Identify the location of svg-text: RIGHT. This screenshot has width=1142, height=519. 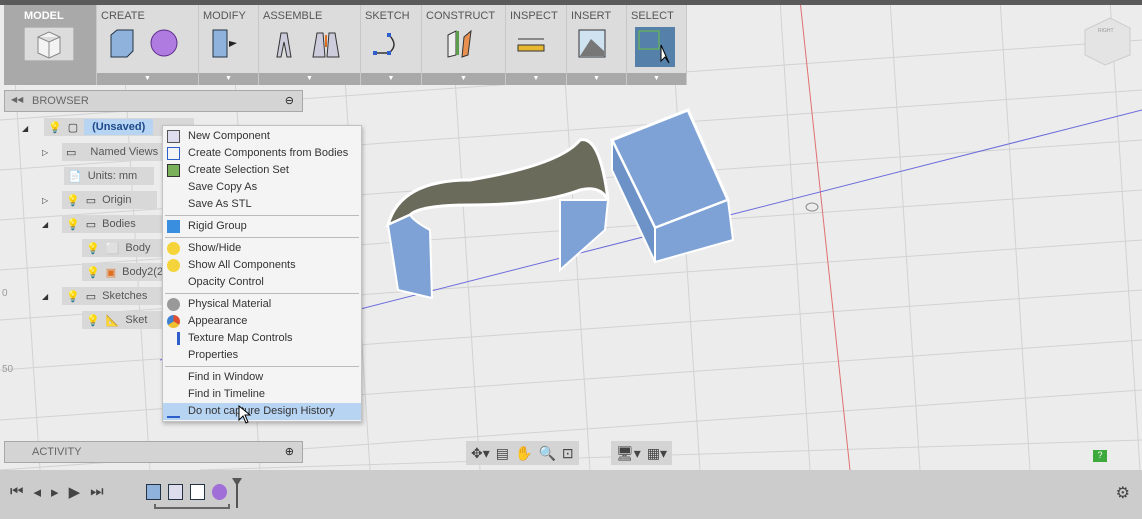
(1106, 31).